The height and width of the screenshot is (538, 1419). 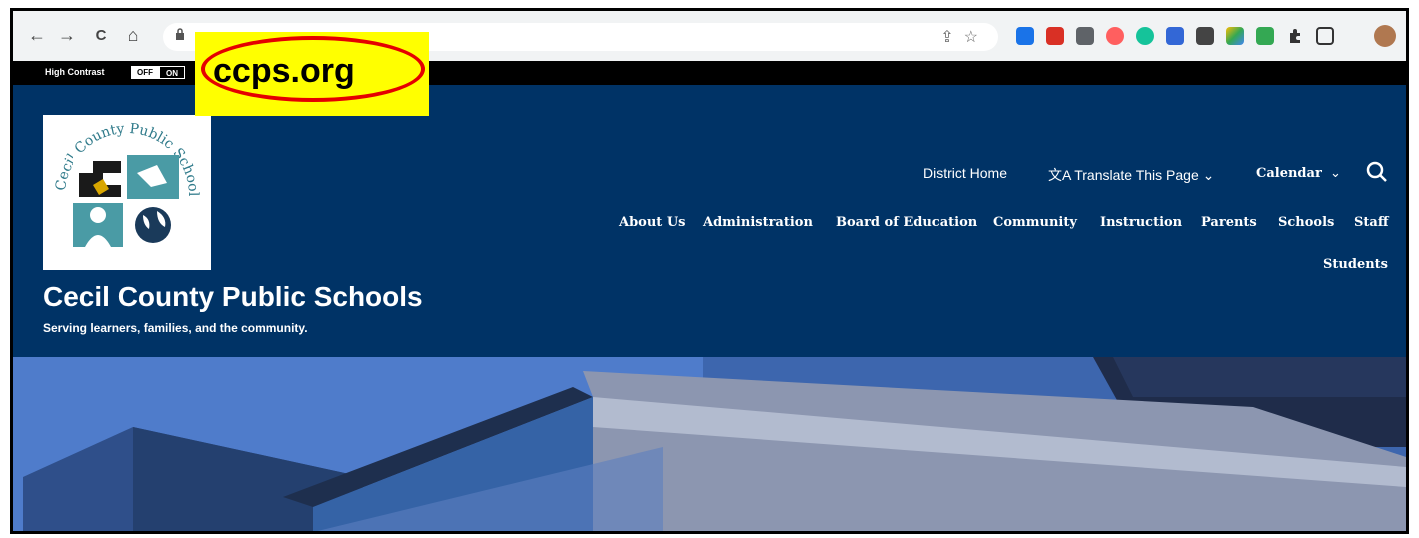 I want to click on calendar-dropdown: Calendar ⌄, so click(x=1298, y=173).